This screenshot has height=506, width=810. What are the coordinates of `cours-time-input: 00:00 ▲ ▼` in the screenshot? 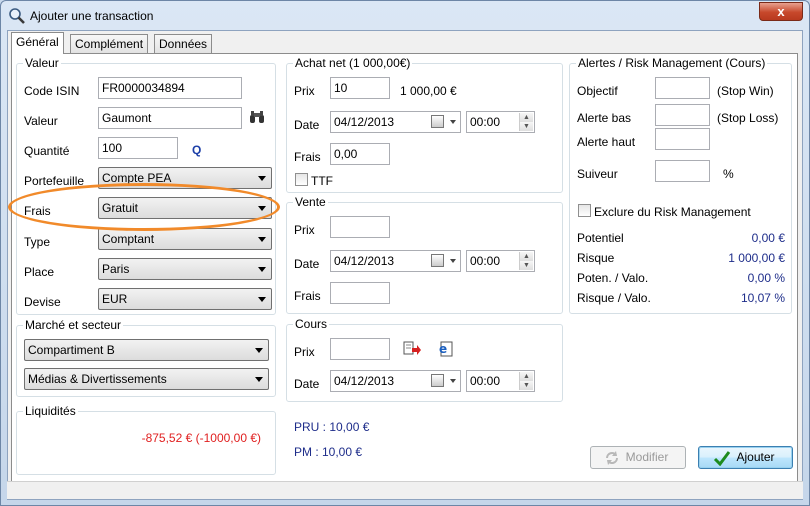 It's located at (500, 381).